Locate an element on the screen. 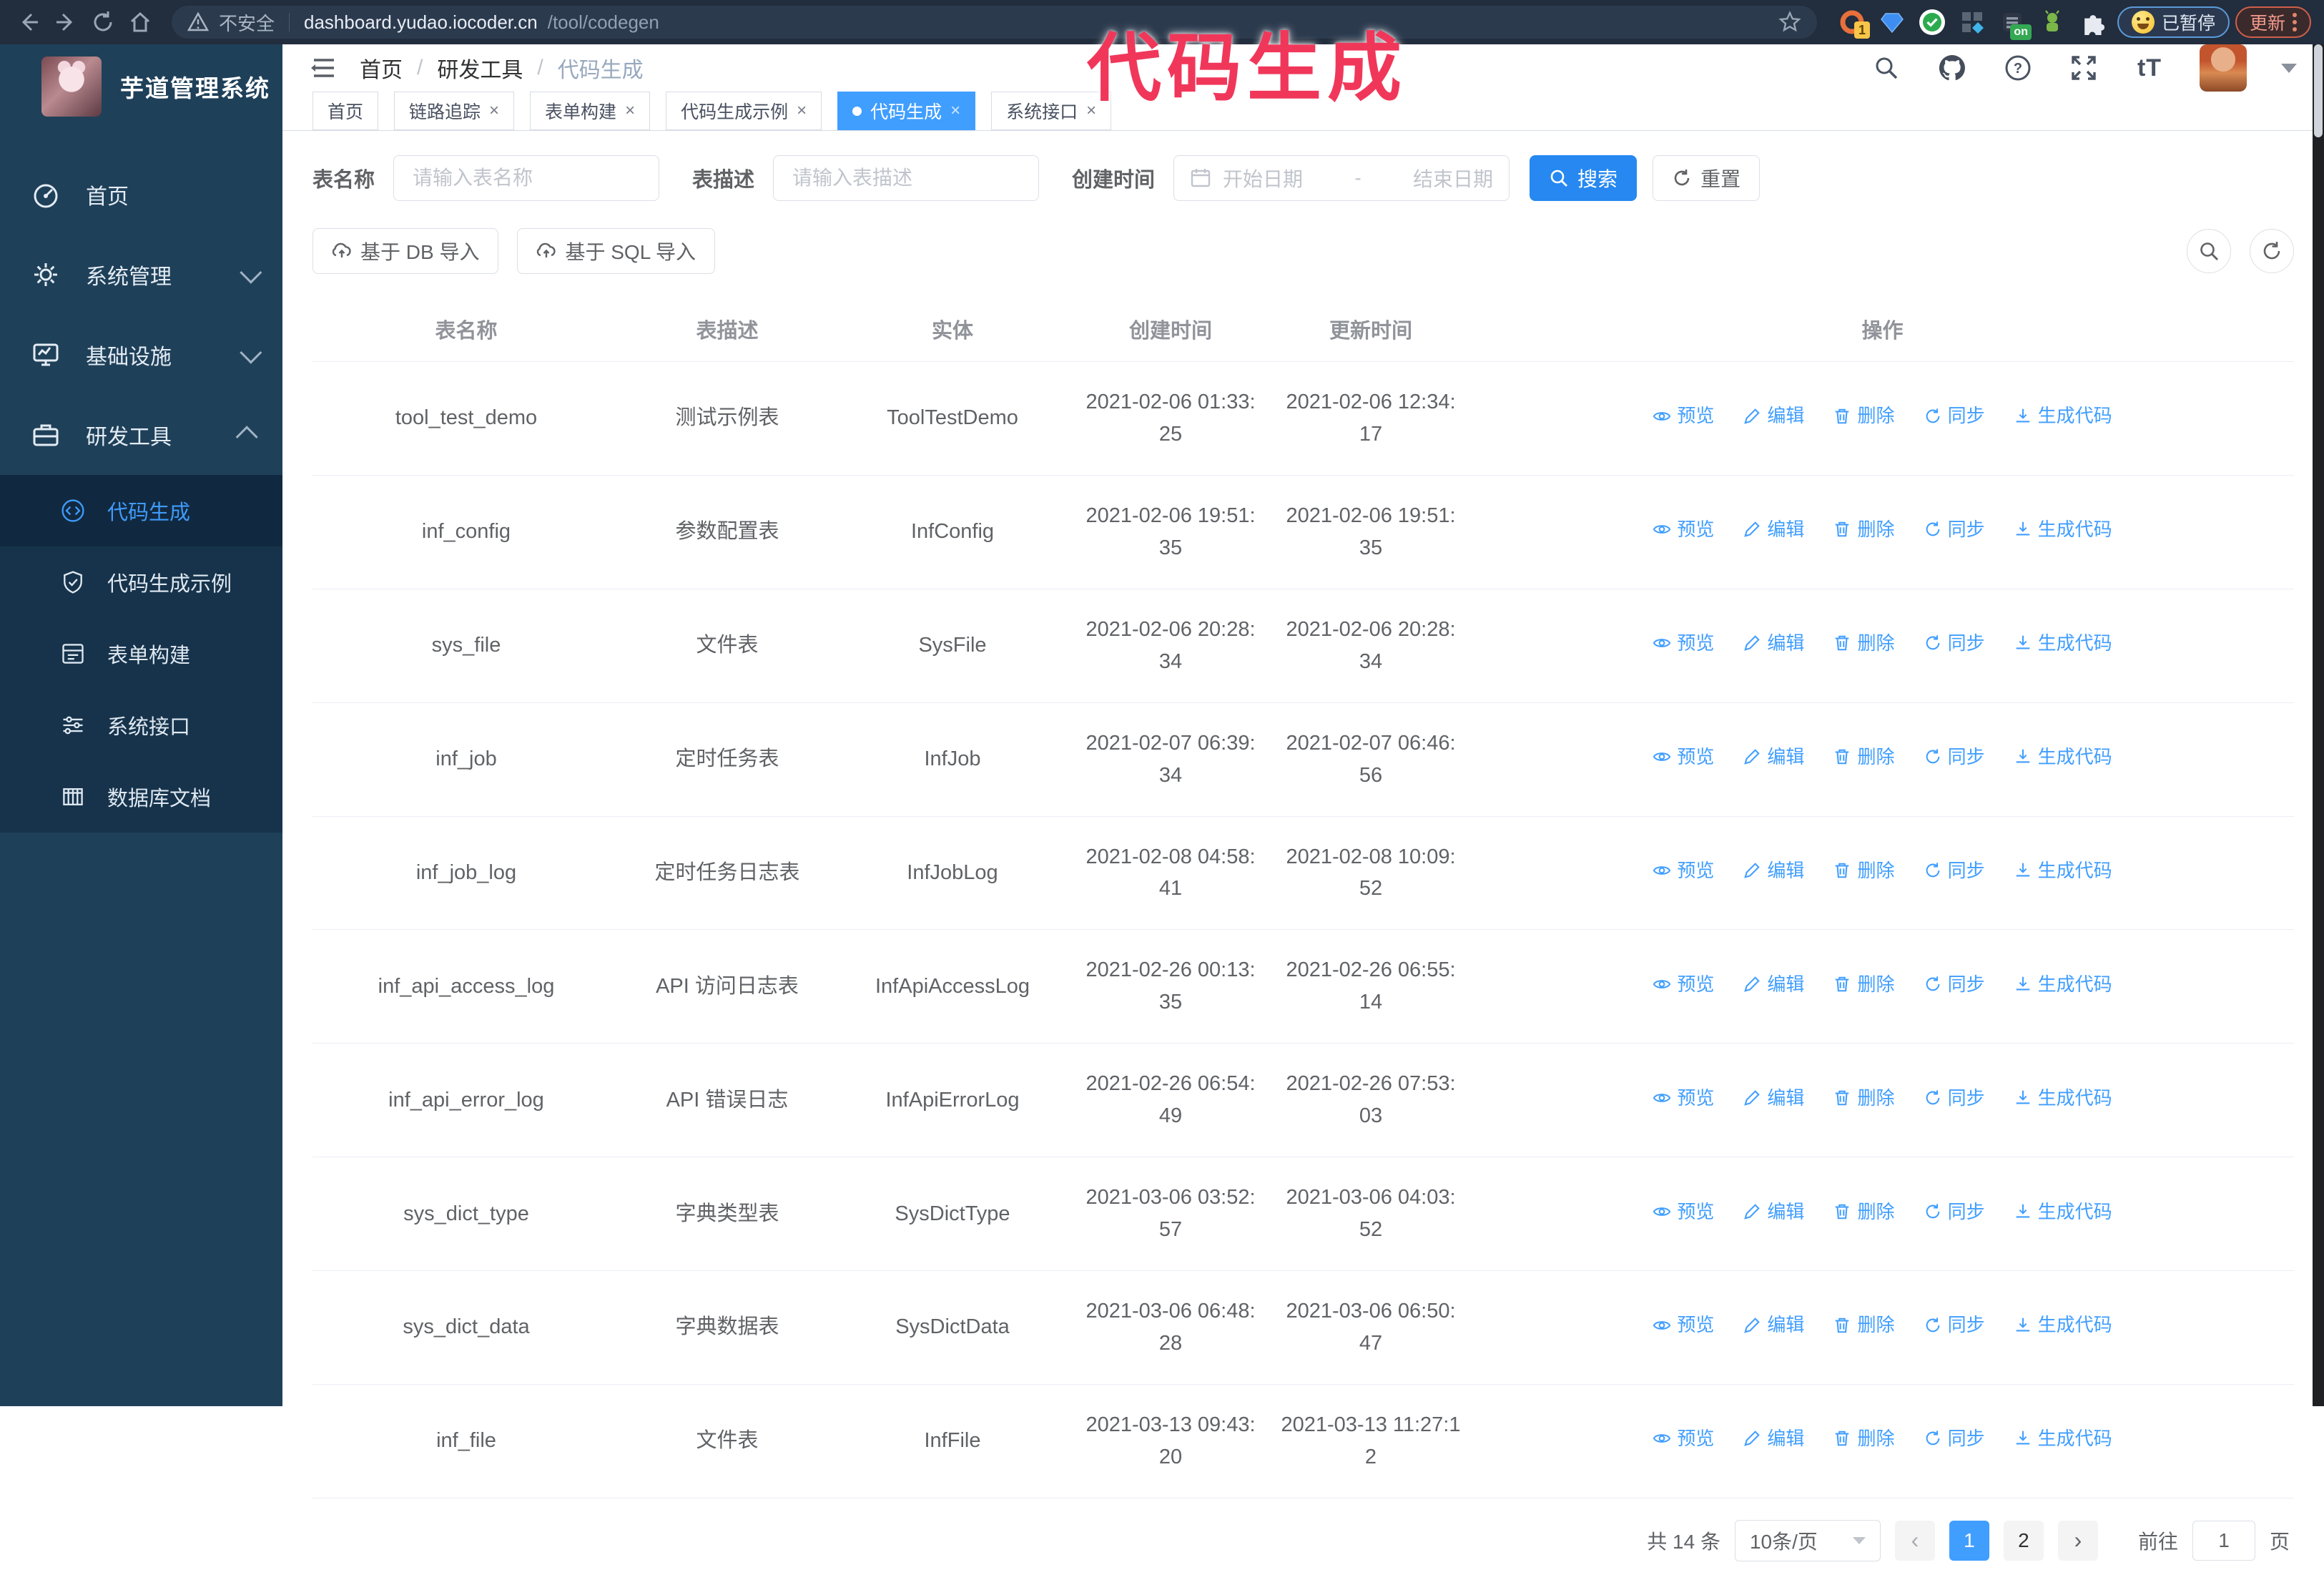  prev-page-button: ‹ is located at coordinates (1914, 1540).